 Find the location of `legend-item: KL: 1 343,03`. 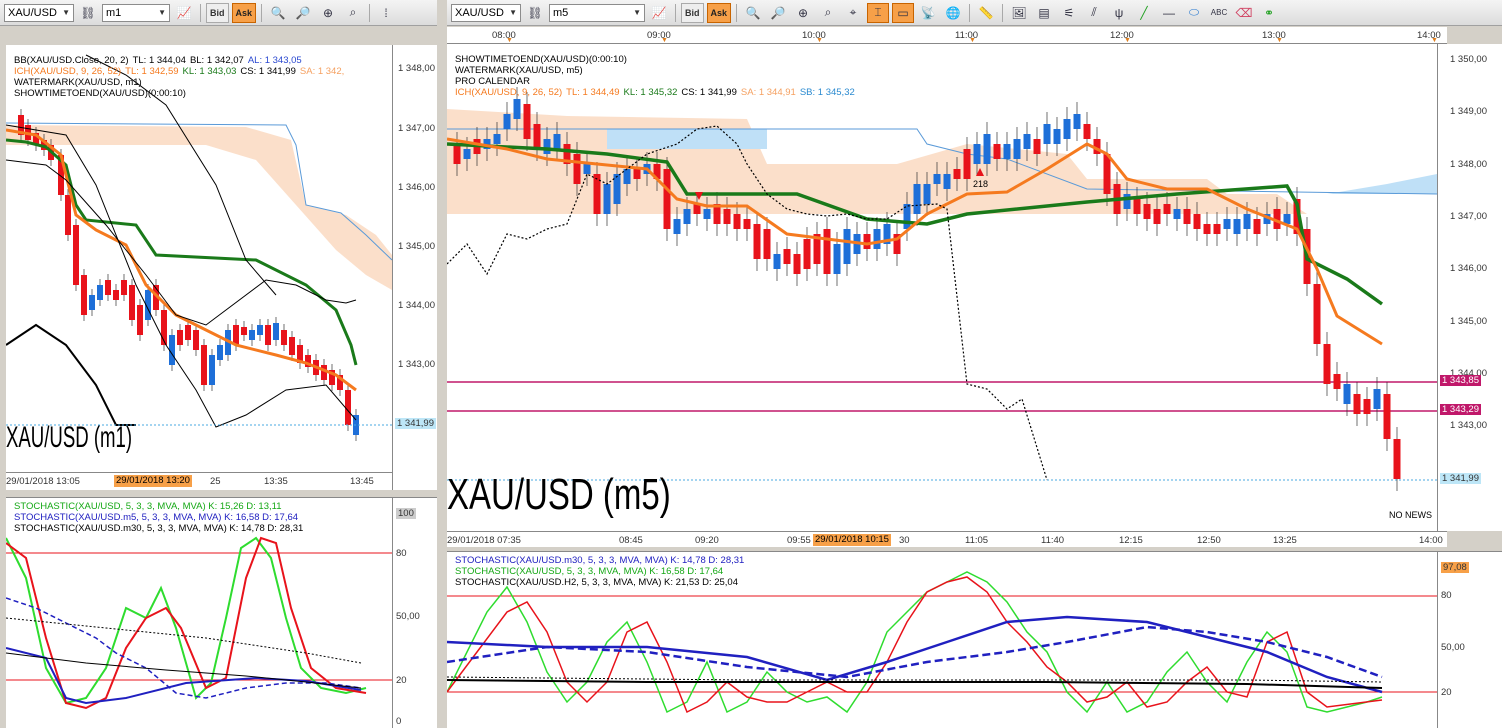

legend-item: KL: 1 343,03 is located at coordinates (209, 71).